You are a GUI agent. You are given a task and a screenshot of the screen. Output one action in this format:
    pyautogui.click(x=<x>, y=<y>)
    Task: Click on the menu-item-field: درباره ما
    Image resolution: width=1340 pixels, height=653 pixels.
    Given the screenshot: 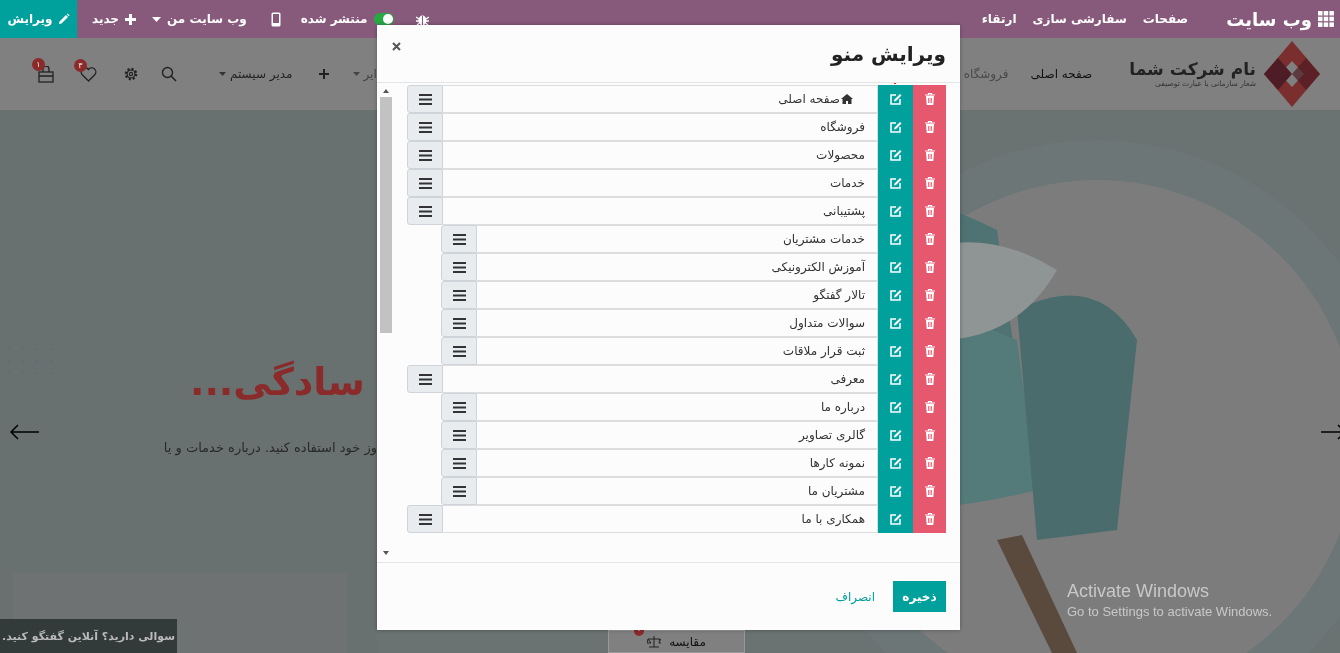 What is the action you would take?
    pyautogui.click(x=677, y=407)
    